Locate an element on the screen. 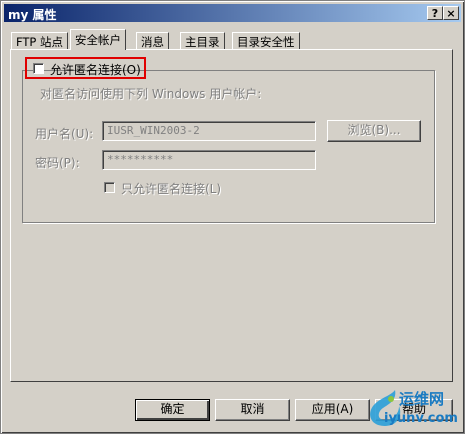 The image size is (465, 434). username-label: 用户名(U): is located at coordinates (64, 134).